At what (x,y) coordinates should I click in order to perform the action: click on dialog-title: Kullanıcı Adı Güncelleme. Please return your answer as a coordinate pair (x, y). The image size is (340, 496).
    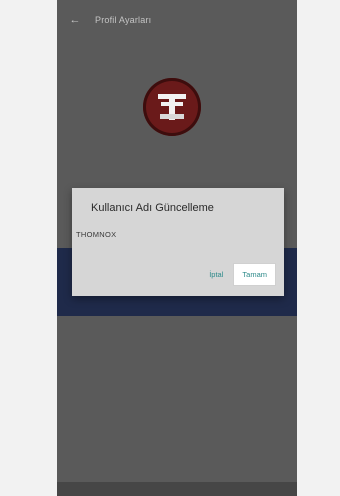
    Looking at the image, I should click on (152, 208).